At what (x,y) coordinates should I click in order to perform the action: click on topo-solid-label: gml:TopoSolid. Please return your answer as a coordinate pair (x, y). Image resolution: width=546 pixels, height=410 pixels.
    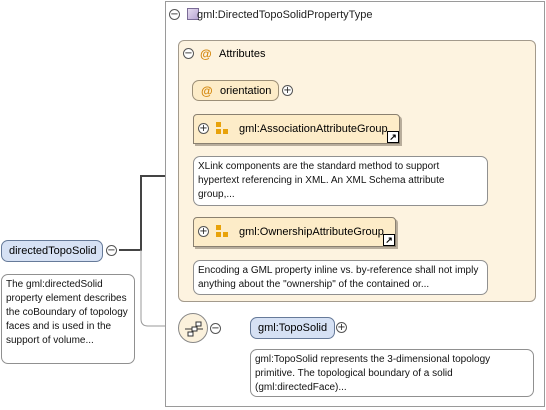
    Looking at the image, I should click on (293, 328).